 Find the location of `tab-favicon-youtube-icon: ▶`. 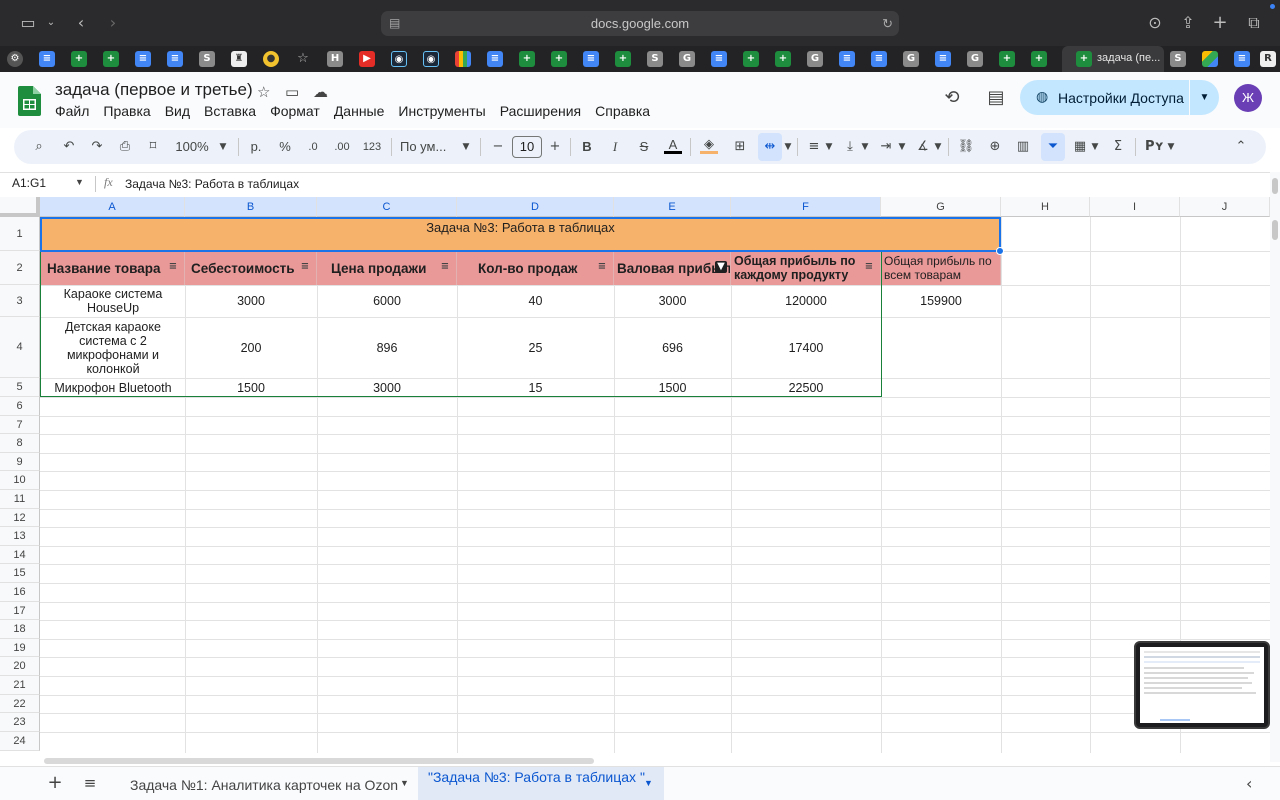

tab-favicon-youtube-icon: ▶ is located at coordinates (367, 59).